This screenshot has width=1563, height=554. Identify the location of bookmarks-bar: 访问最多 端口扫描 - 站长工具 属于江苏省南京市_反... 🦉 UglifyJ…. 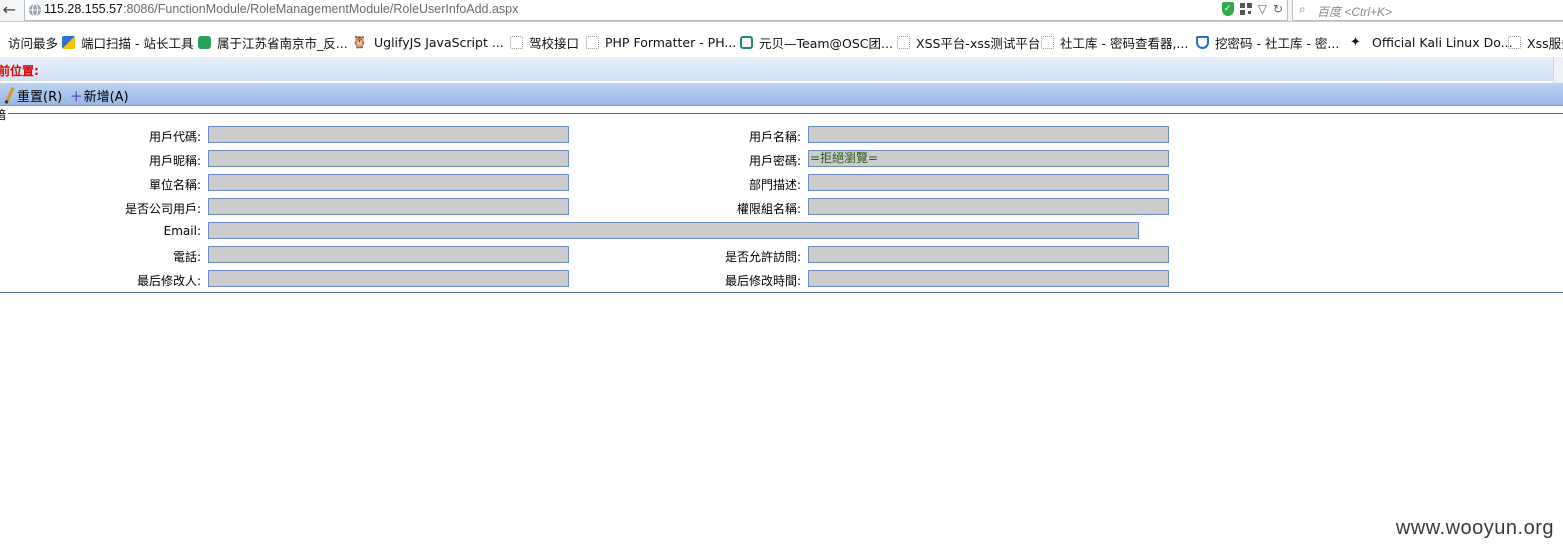
(781, 42).